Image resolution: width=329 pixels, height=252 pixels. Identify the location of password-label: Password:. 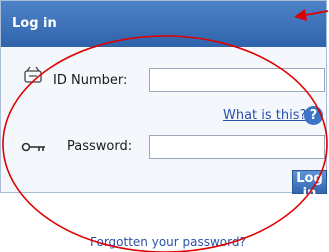
(100, 146).